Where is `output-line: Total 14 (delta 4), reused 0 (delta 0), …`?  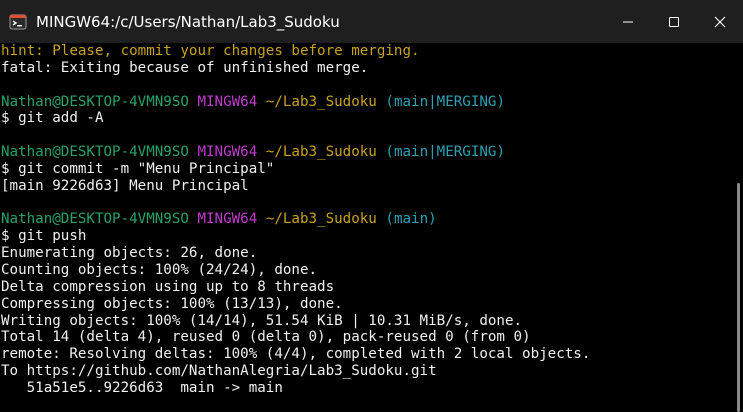 output-line: Total 14 (delta 4), reused 0 (delta 0), … is located at coordinates (266, 337).